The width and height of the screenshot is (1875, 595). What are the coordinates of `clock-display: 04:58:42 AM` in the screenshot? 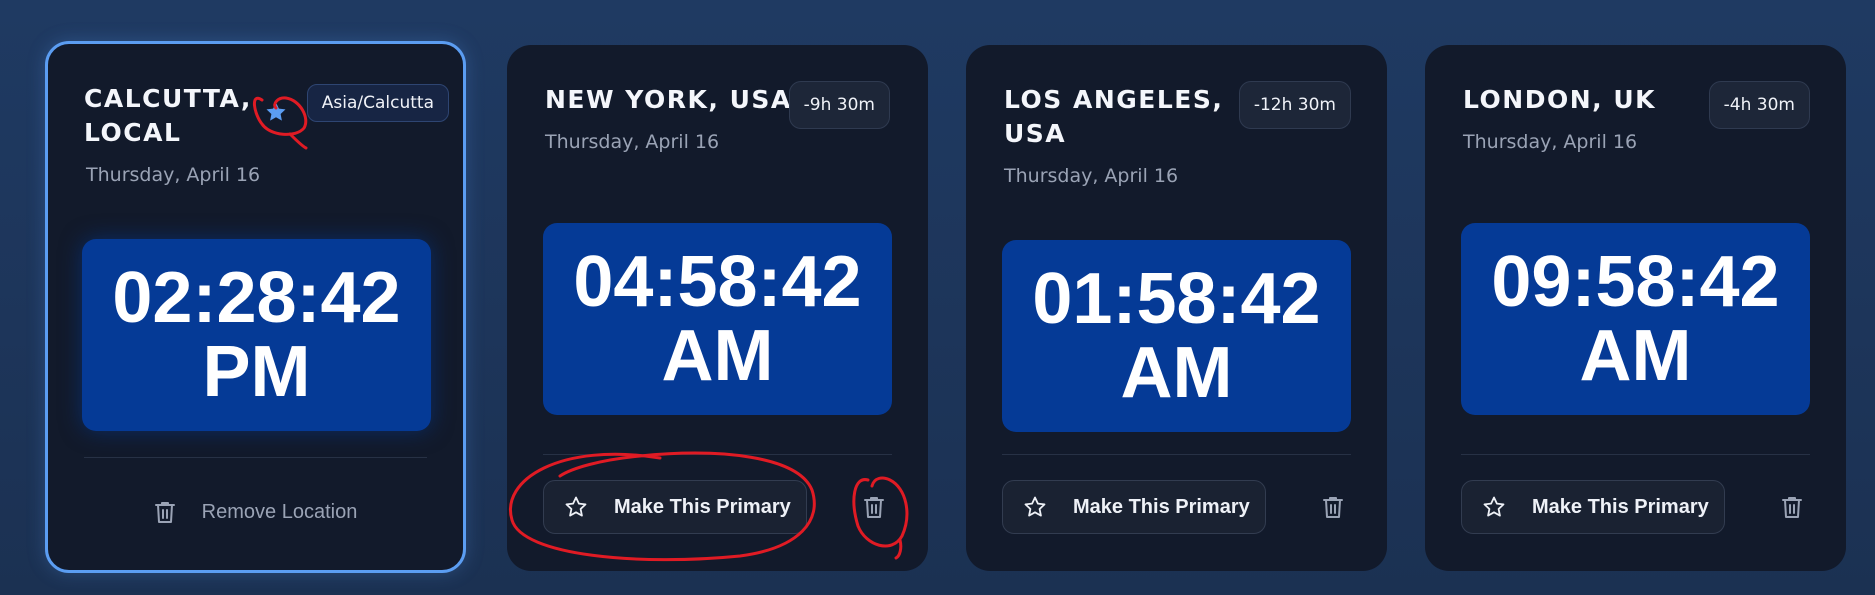 It's located at (717, 319).